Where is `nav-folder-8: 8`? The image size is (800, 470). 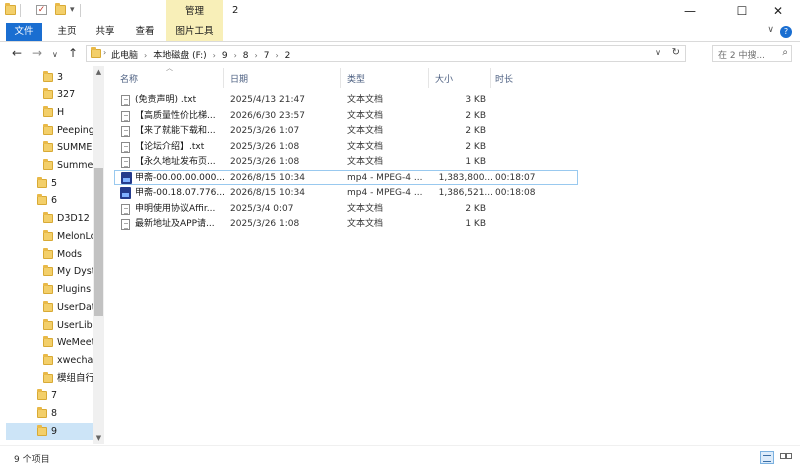 nav-folder-8: 8 is located at coordinates (65, 413).